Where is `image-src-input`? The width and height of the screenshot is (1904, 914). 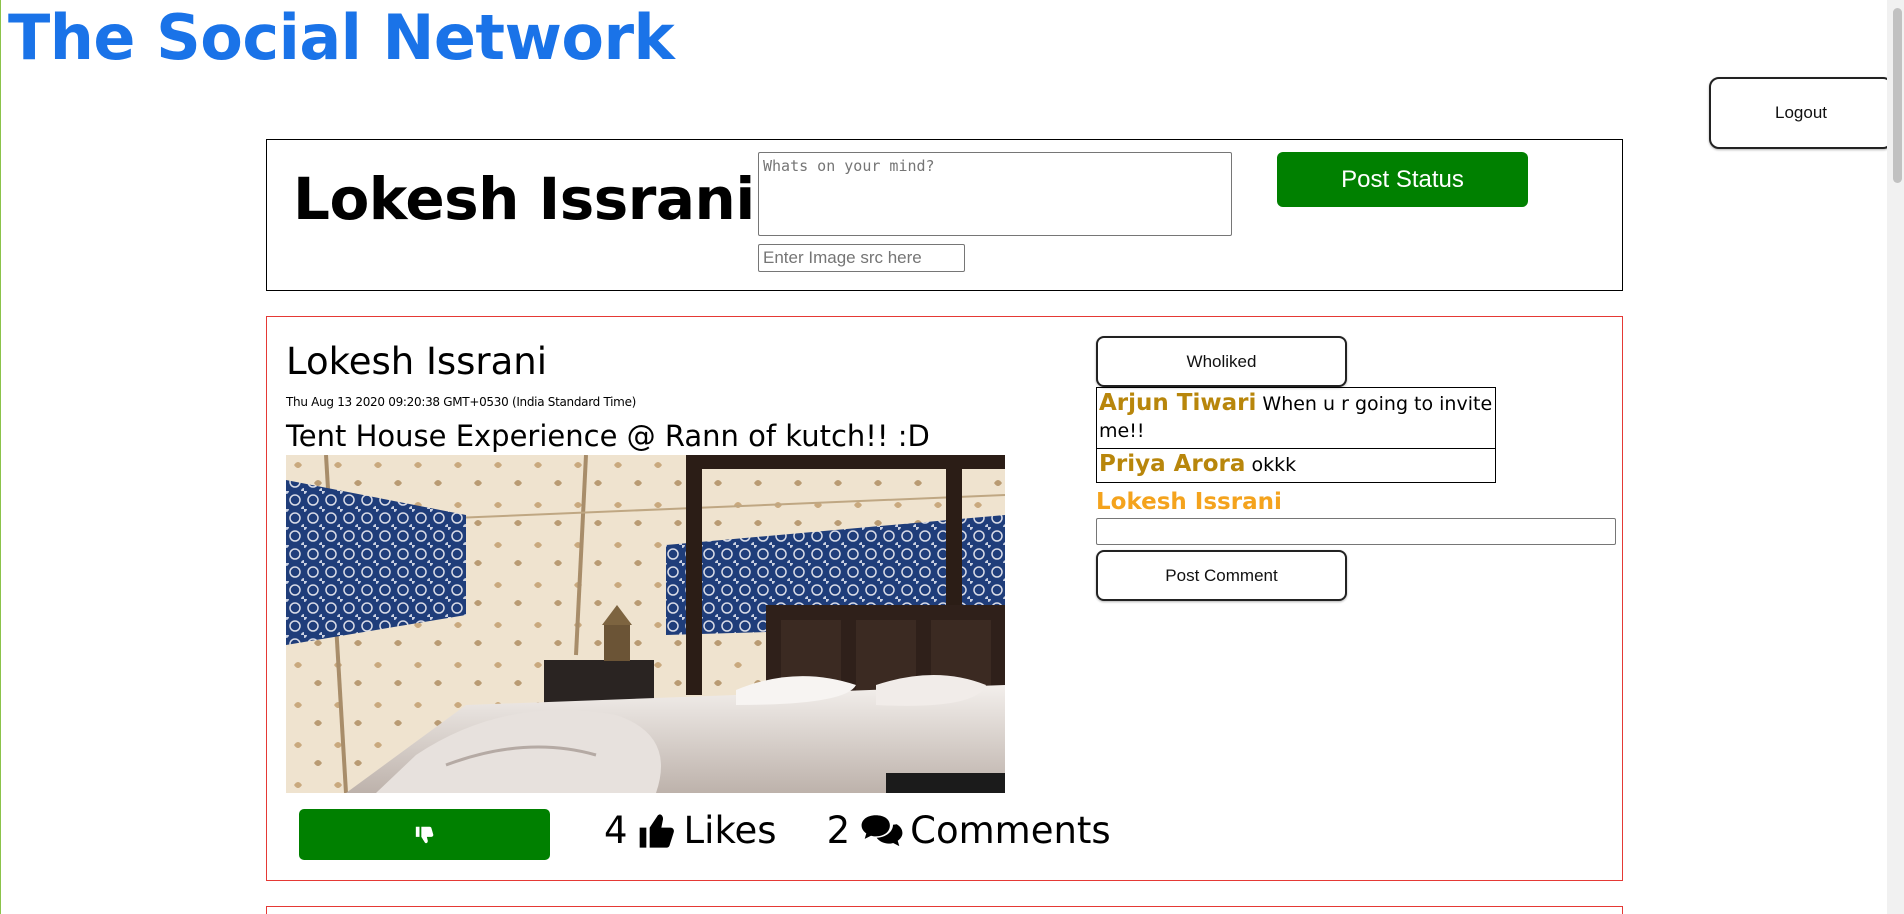
image-src-input is located at coordinates (861, 258).